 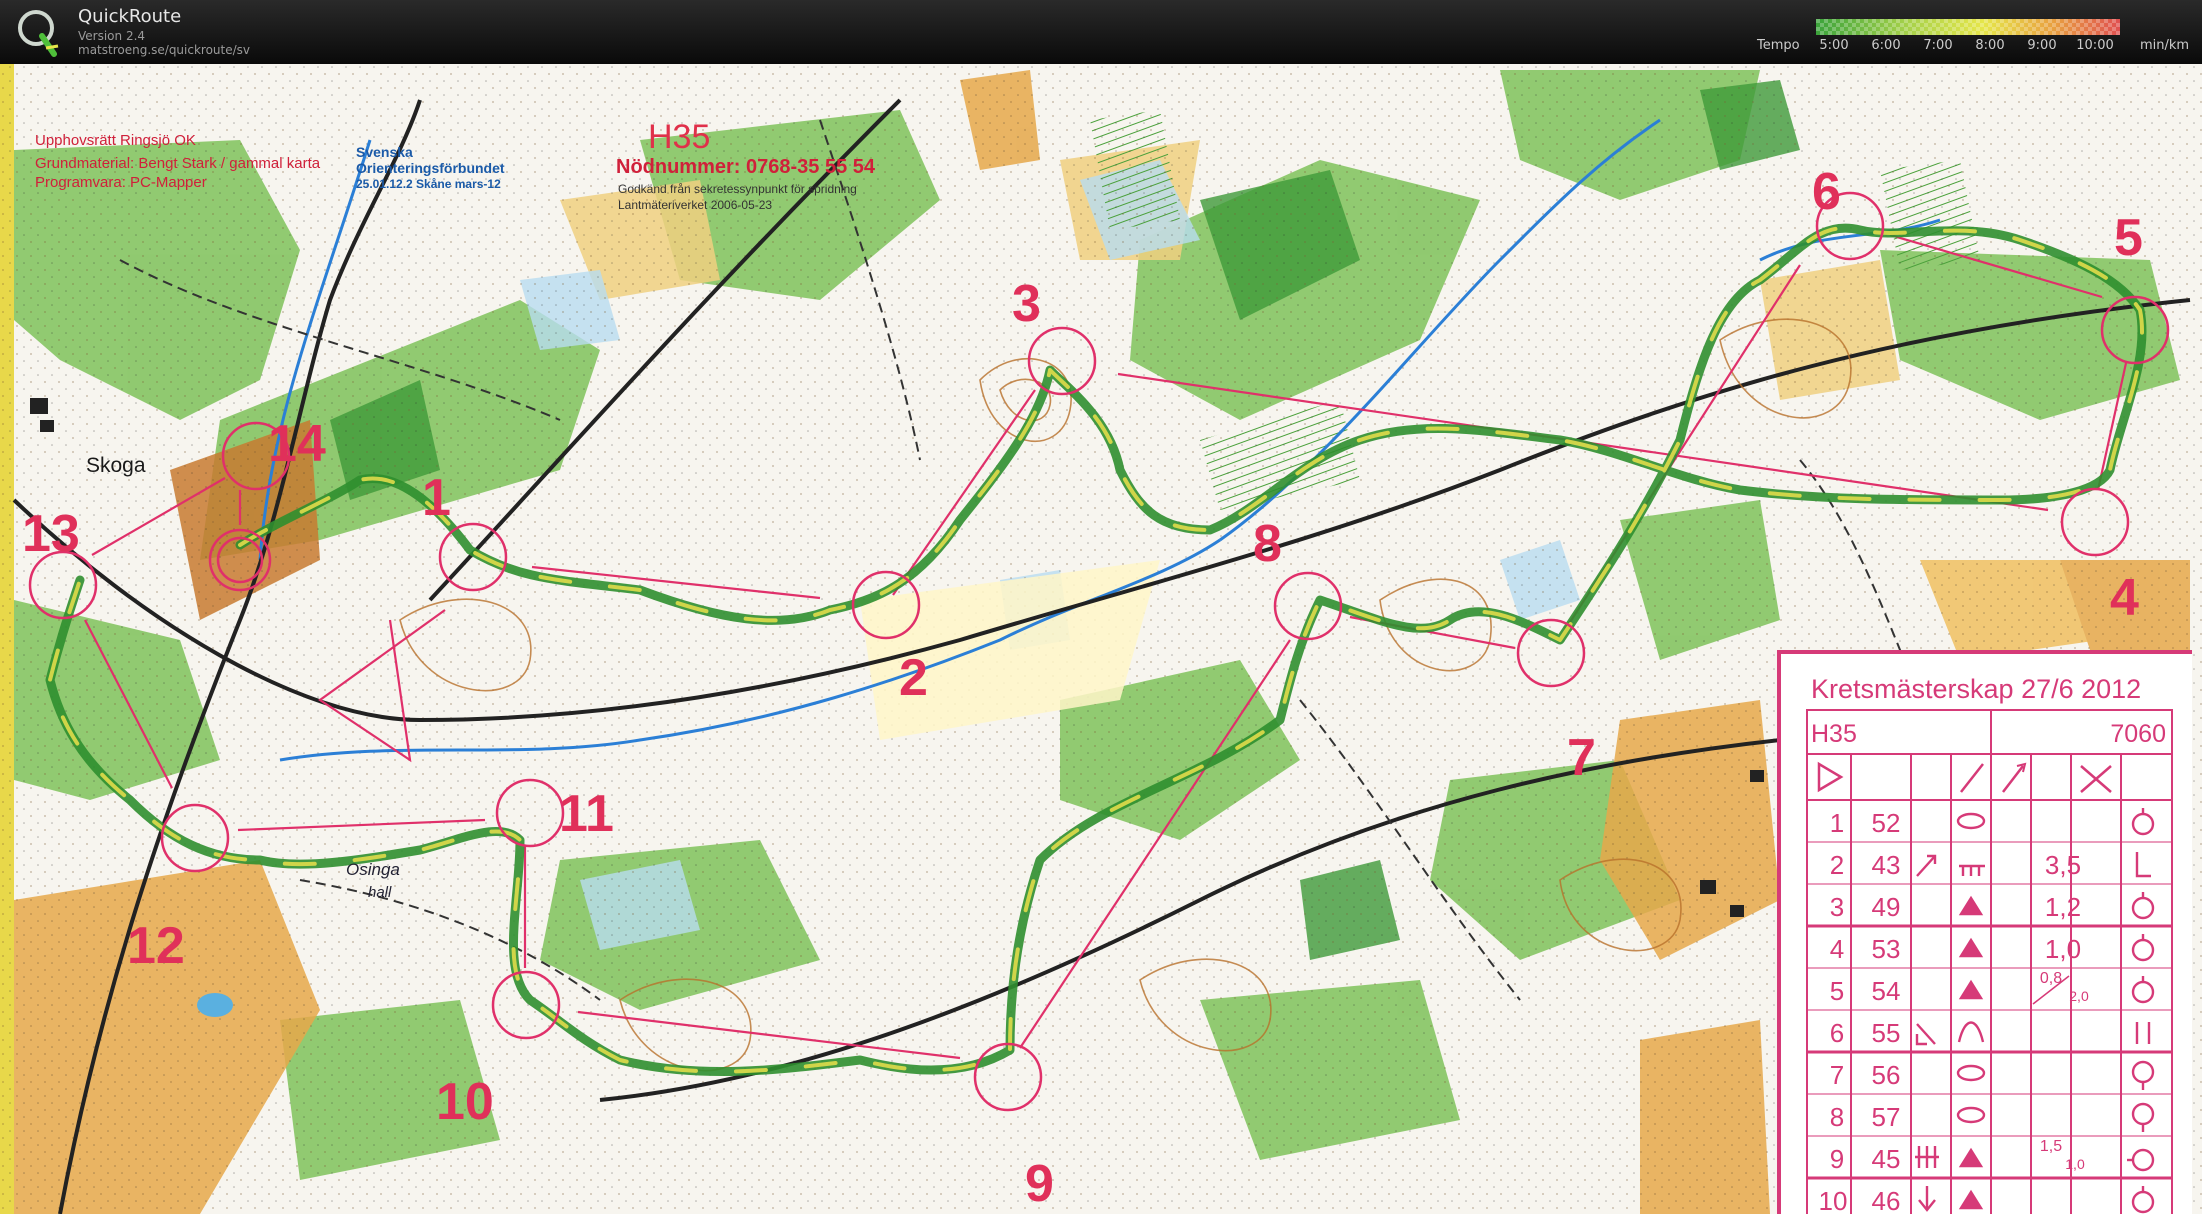 I want to click on tempo-label: Tempo, so click(x=1778, y=45).